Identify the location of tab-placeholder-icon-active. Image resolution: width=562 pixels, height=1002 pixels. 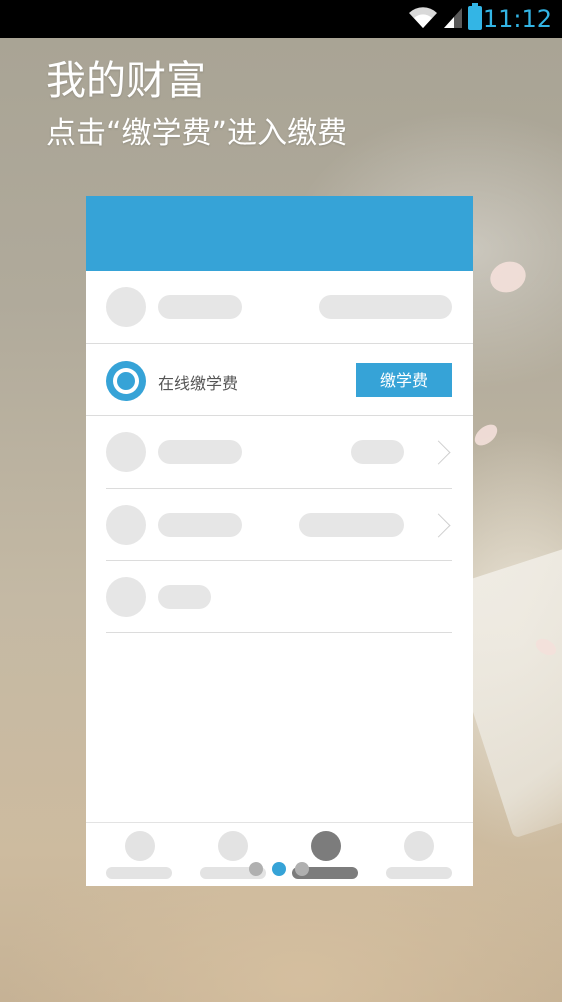
(326, 846).